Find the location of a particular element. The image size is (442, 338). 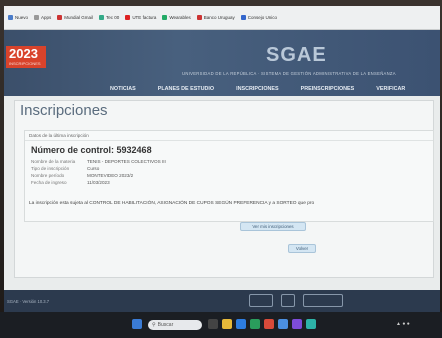

control-number: Número de control: 5932468 is located at coordinates (91, 150).